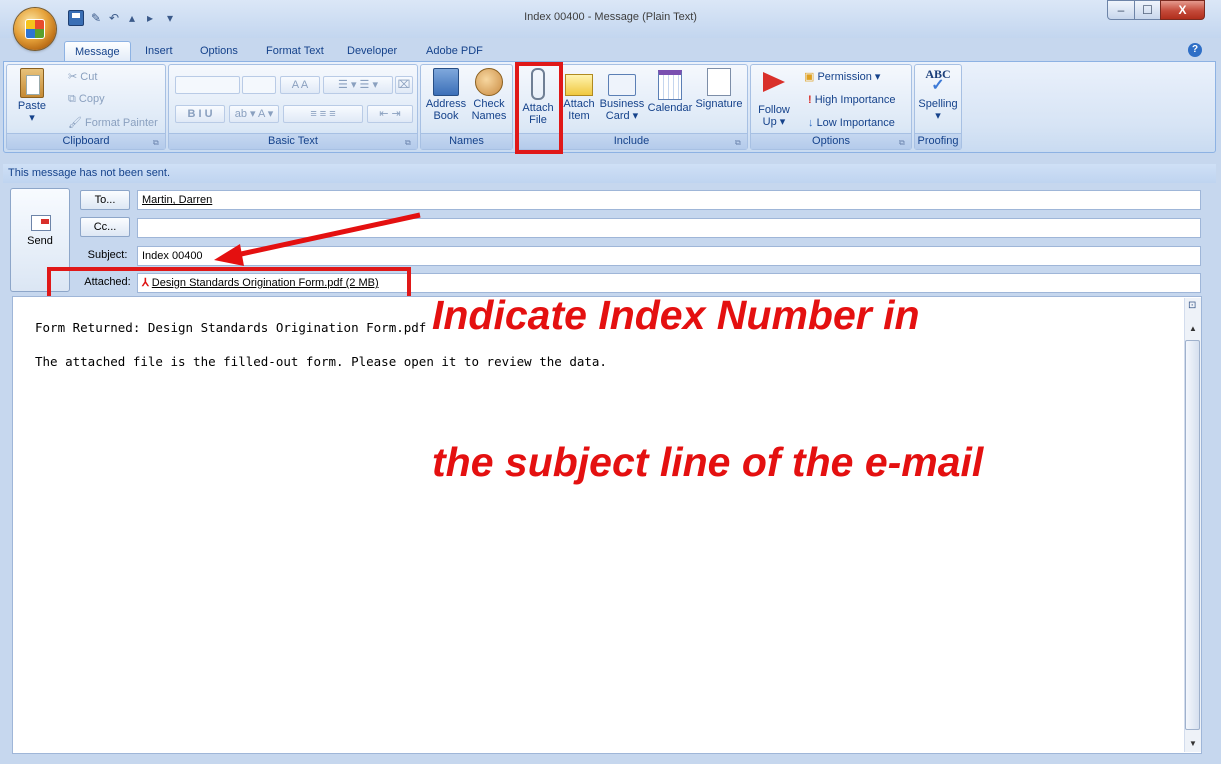  I want to click on office-button-icon, so click(35, 29).